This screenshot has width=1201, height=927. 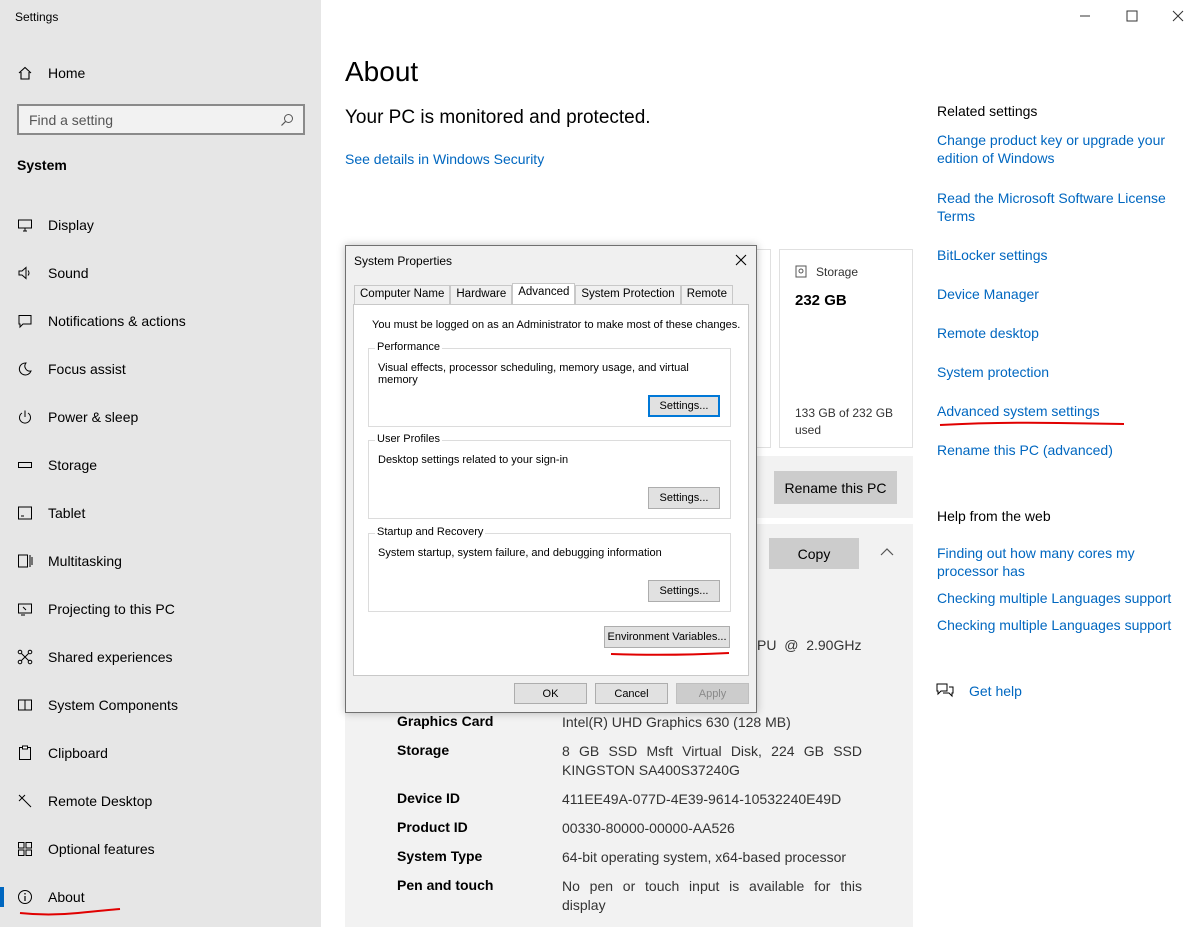 I want to click on sidebar-item-storage: Storage, so click(x=160, y=465).